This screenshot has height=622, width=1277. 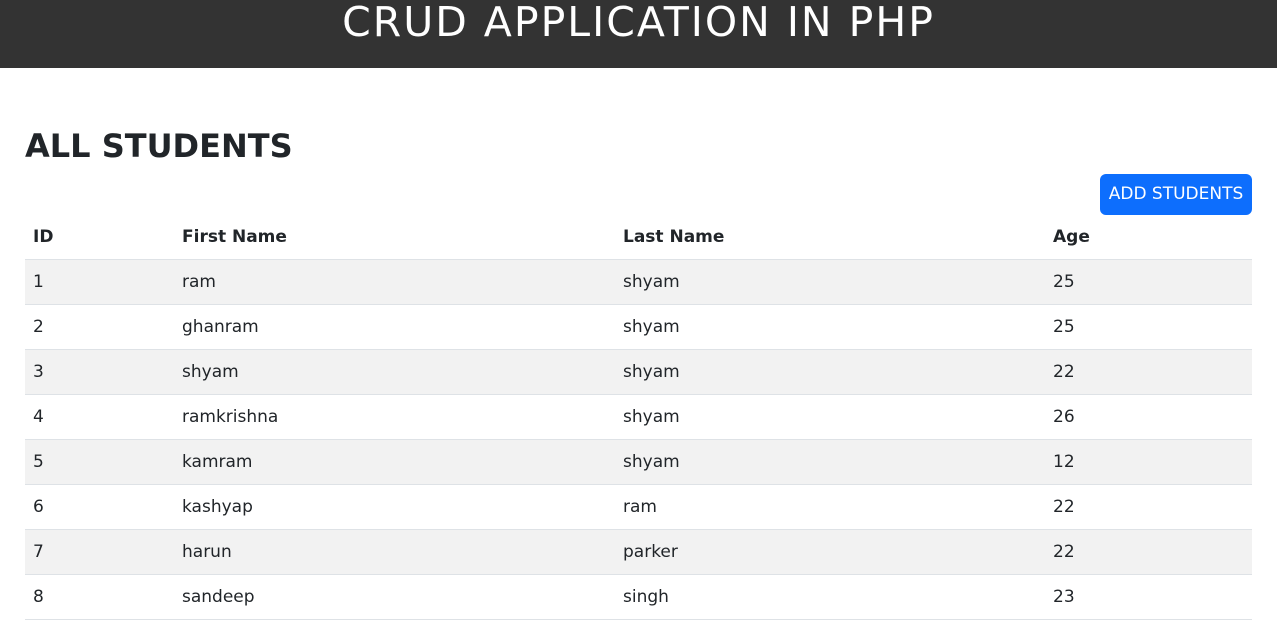 What do you see at coordinates (1148, 237) in the screenshot?
I see `column-header-age: Age` at bounding box center [1148, 237].